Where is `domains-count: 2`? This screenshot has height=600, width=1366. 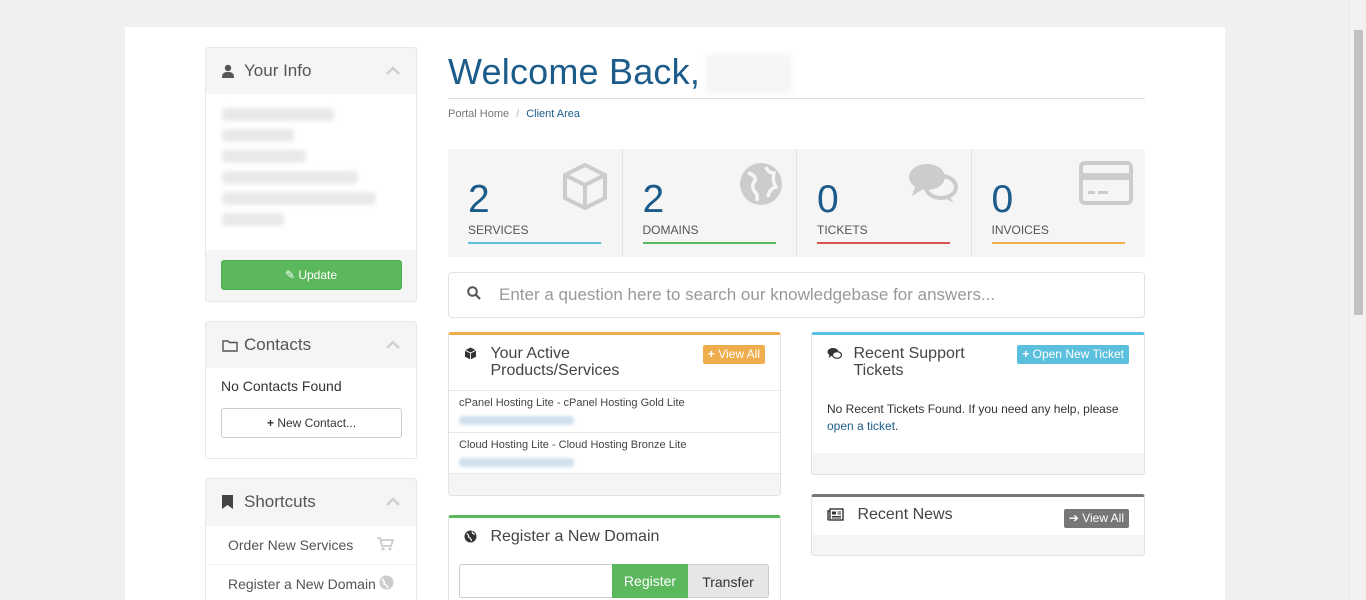
domains-count: 2 is located at coordinates (653, 199).